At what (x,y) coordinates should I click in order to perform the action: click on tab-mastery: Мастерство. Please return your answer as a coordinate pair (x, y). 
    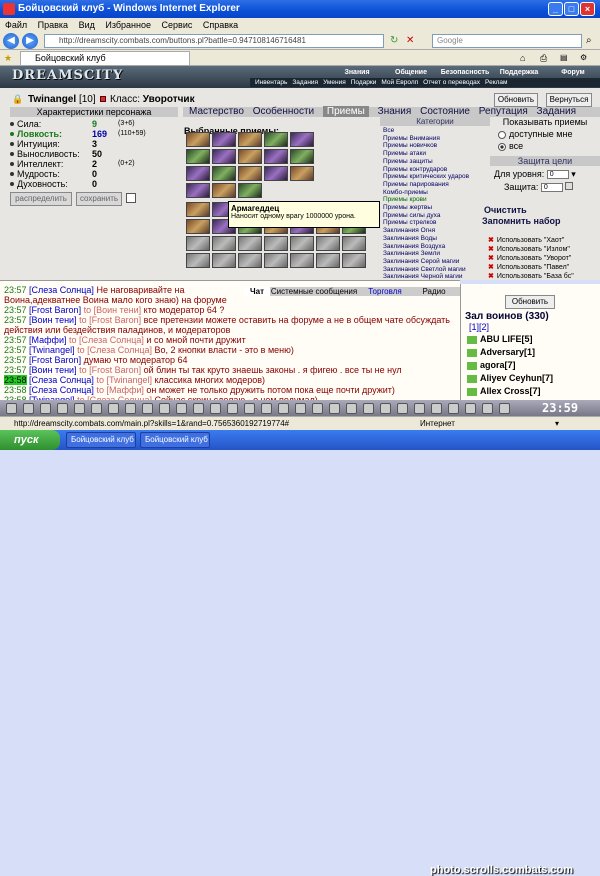
    Looking at the image, I should click on (216, 111).